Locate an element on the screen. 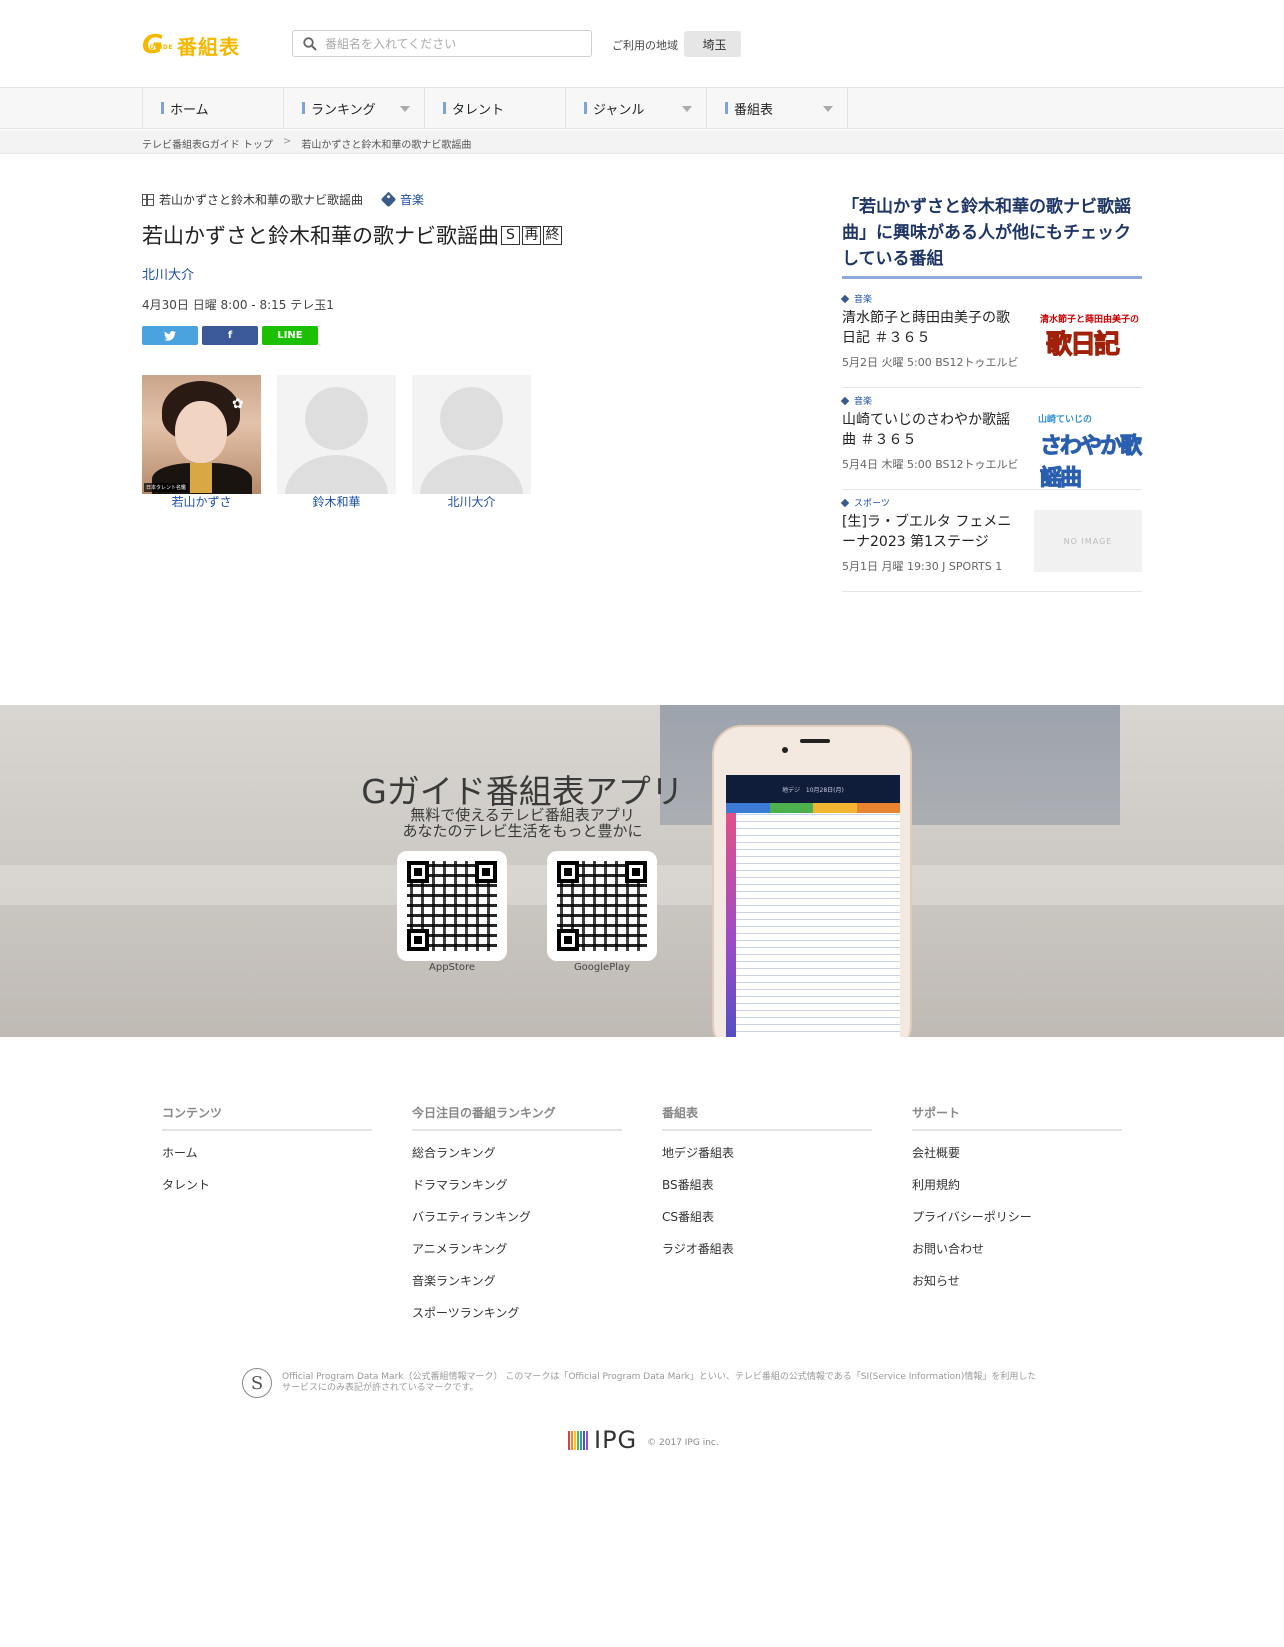  footer-link: CS番組表 is located at coordinates (767, 1225).